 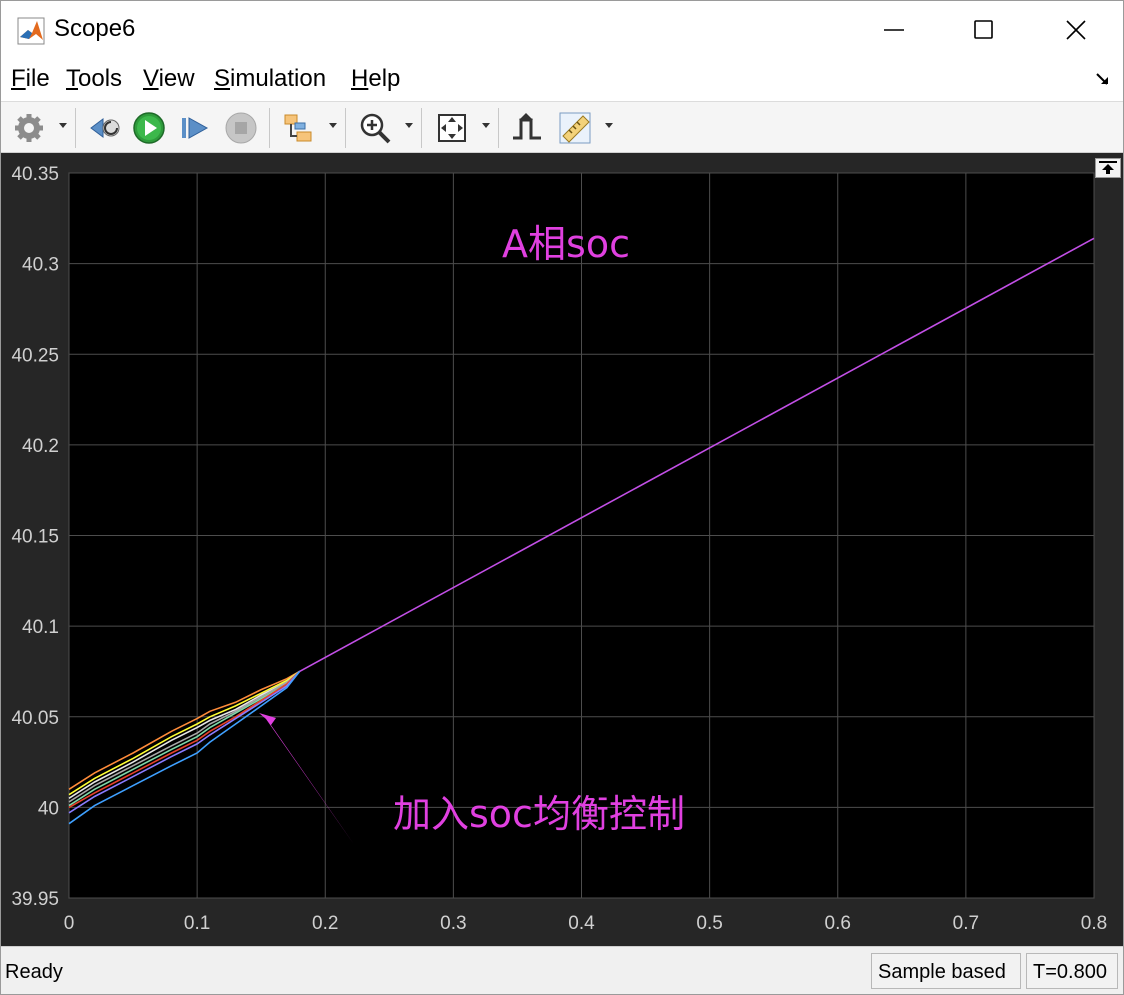 I want to click on measurements-button, so click(x=575, y=128).